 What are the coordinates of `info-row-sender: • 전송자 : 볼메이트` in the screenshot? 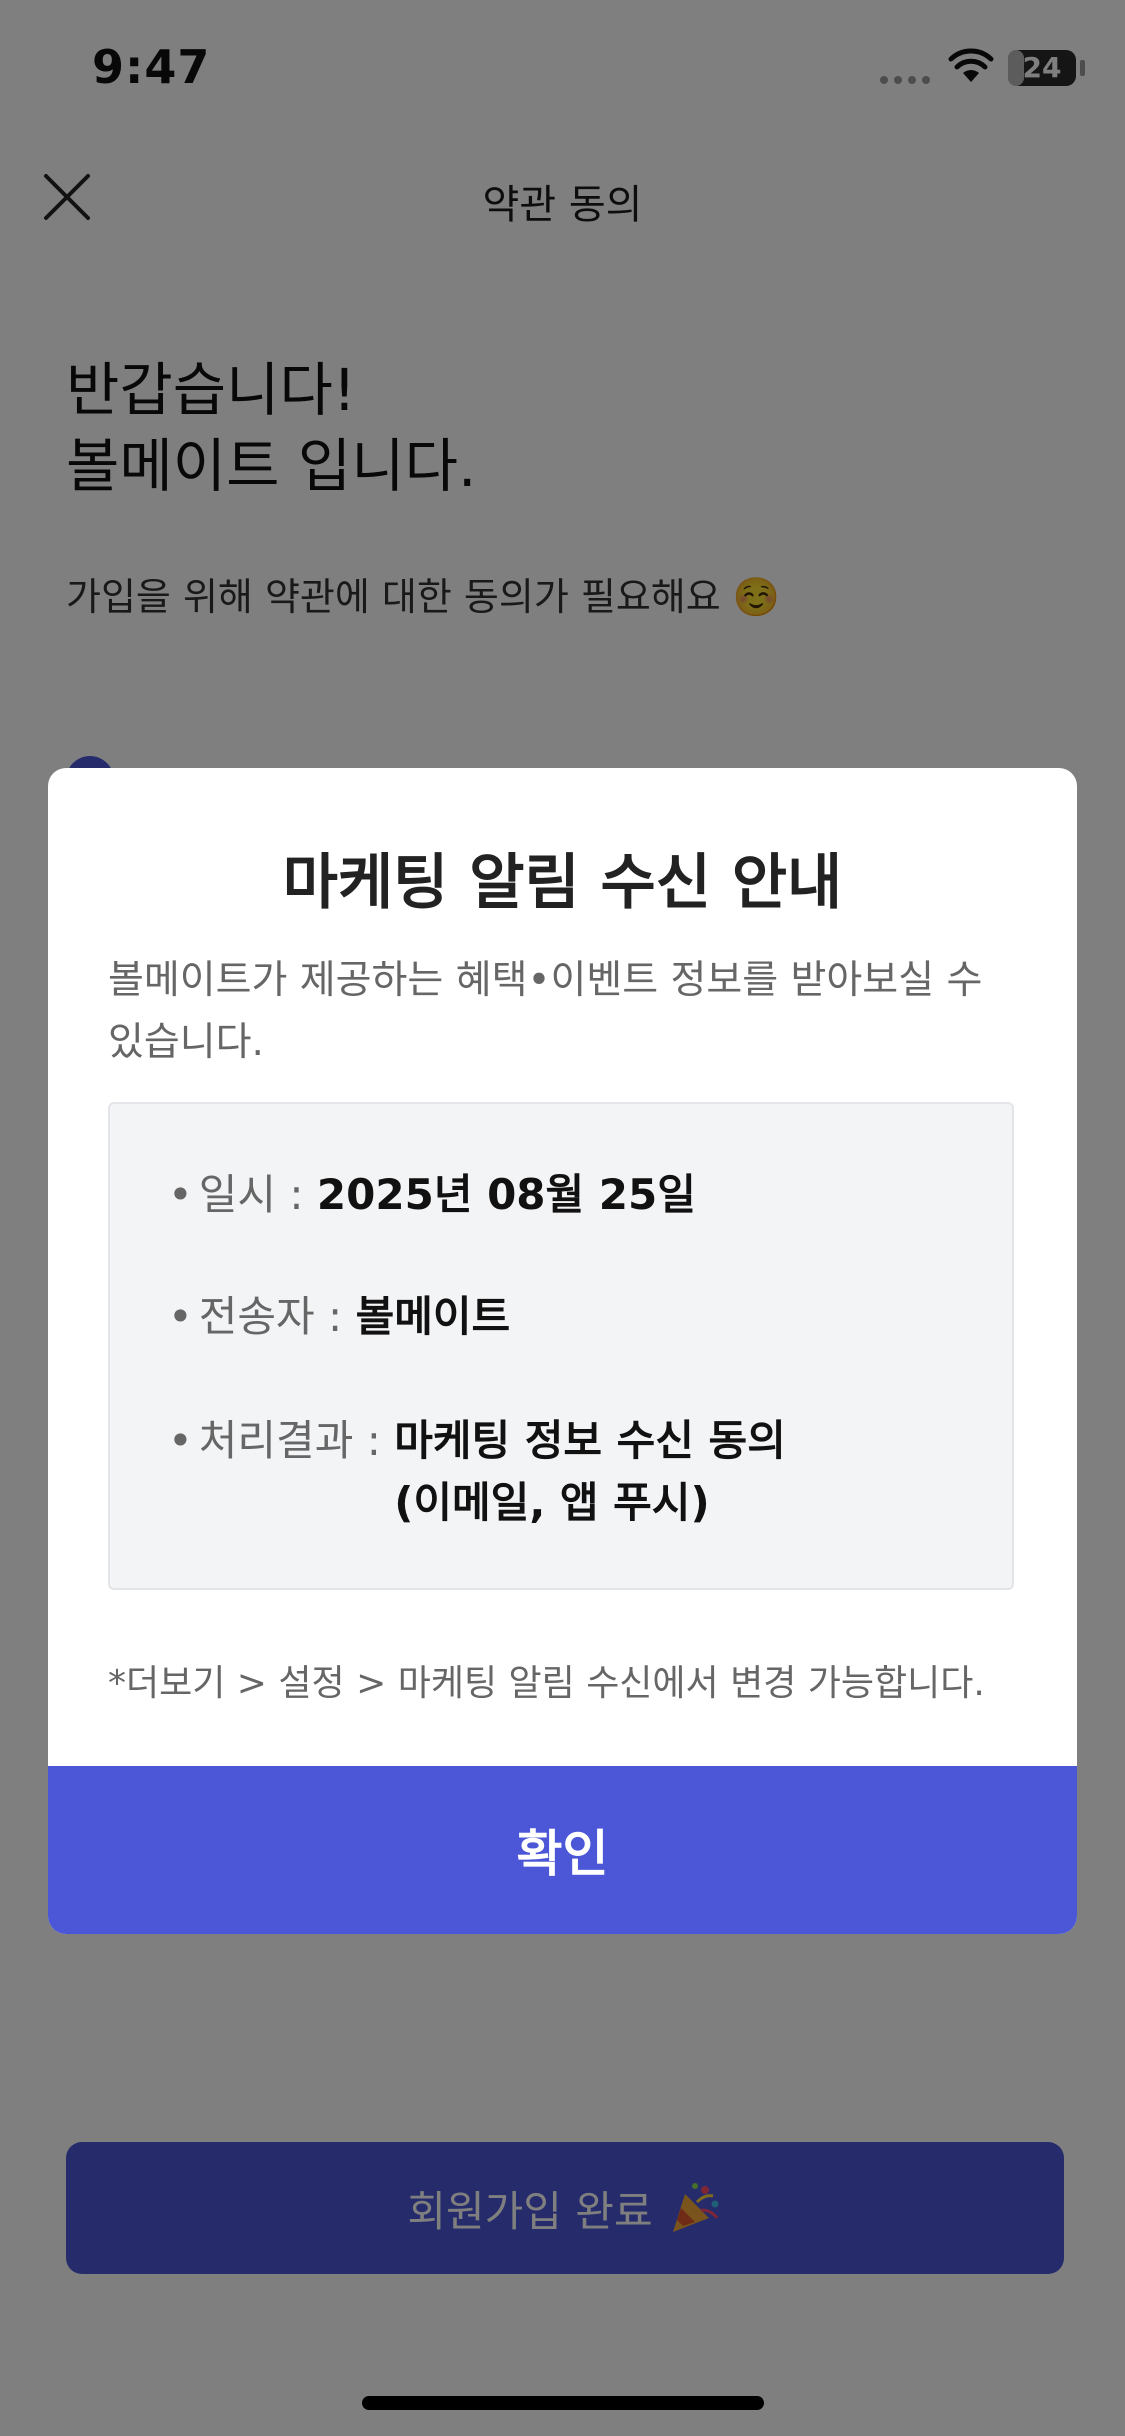 It's located at (339, 1317).